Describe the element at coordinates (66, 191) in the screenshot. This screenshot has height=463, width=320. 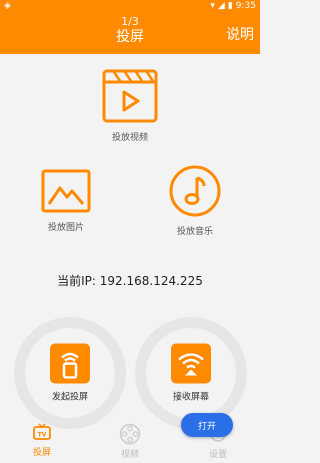
I see `image-icon` at that location.